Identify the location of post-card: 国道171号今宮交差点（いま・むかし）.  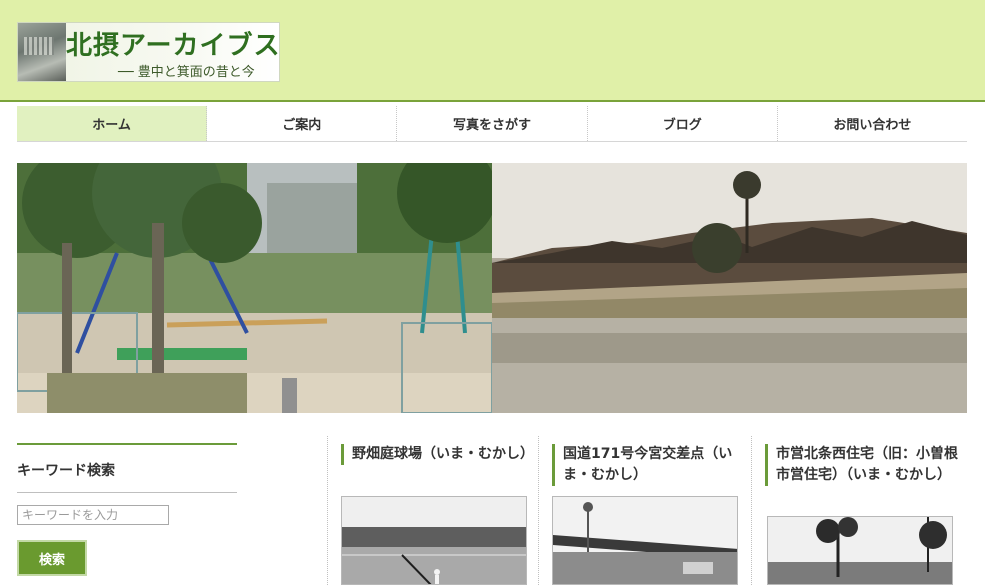
(644, 510).